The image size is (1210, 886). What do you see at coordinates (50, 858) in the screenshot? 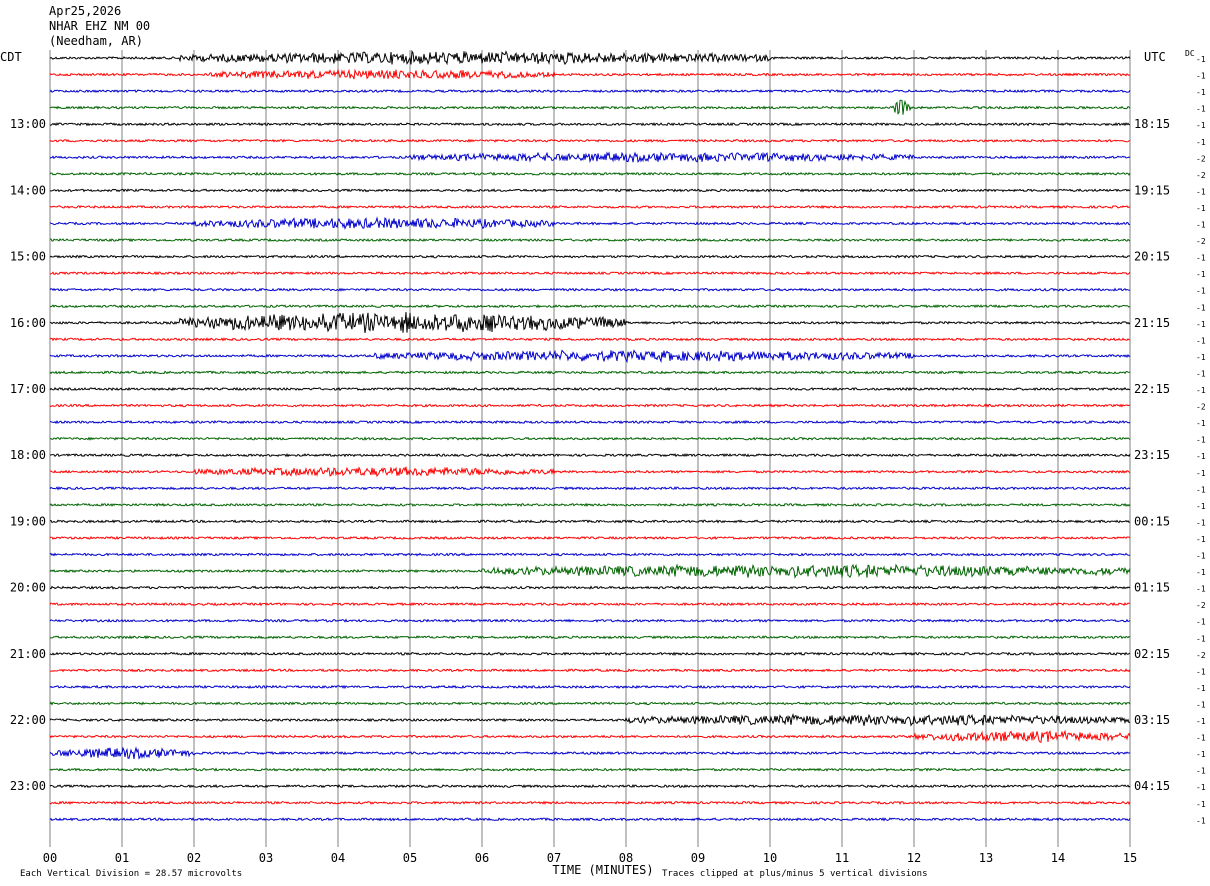
I see `x-tick-label: 00` at bounding box center [50, 858].